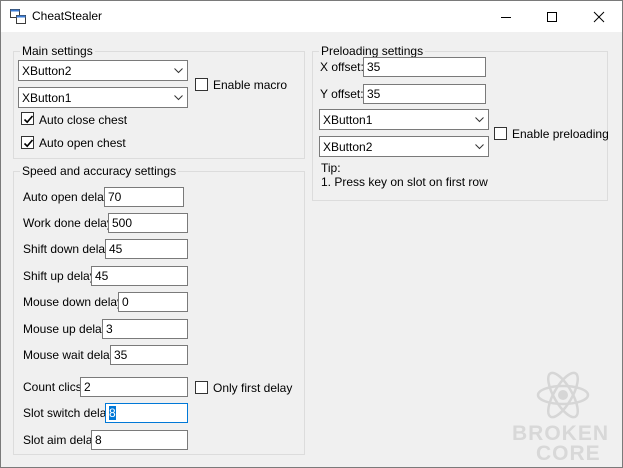 The height and width of the screenshot is (468, 623). I want to click on mouse-wait-delay-label: Mouse wait delay:, so click(71, 355).